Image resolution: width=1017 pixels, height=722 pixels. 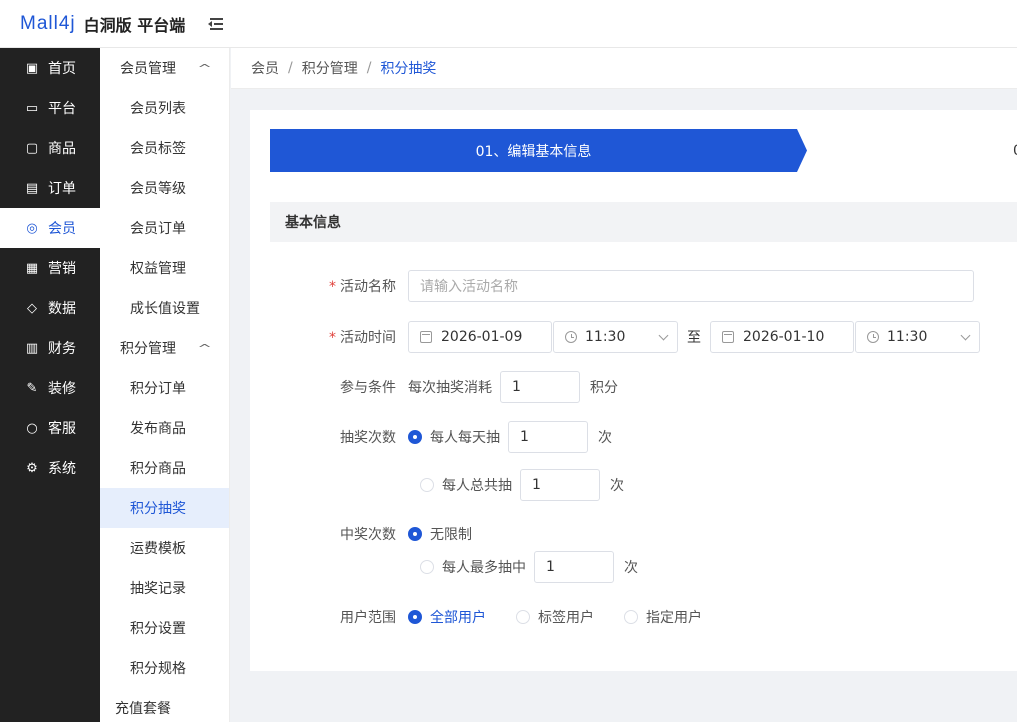 What do you see at coordinates (691, 286) in the screenshot?
I see `activity-name-input: 请输入活动名称` at bounding box center [691, 286].